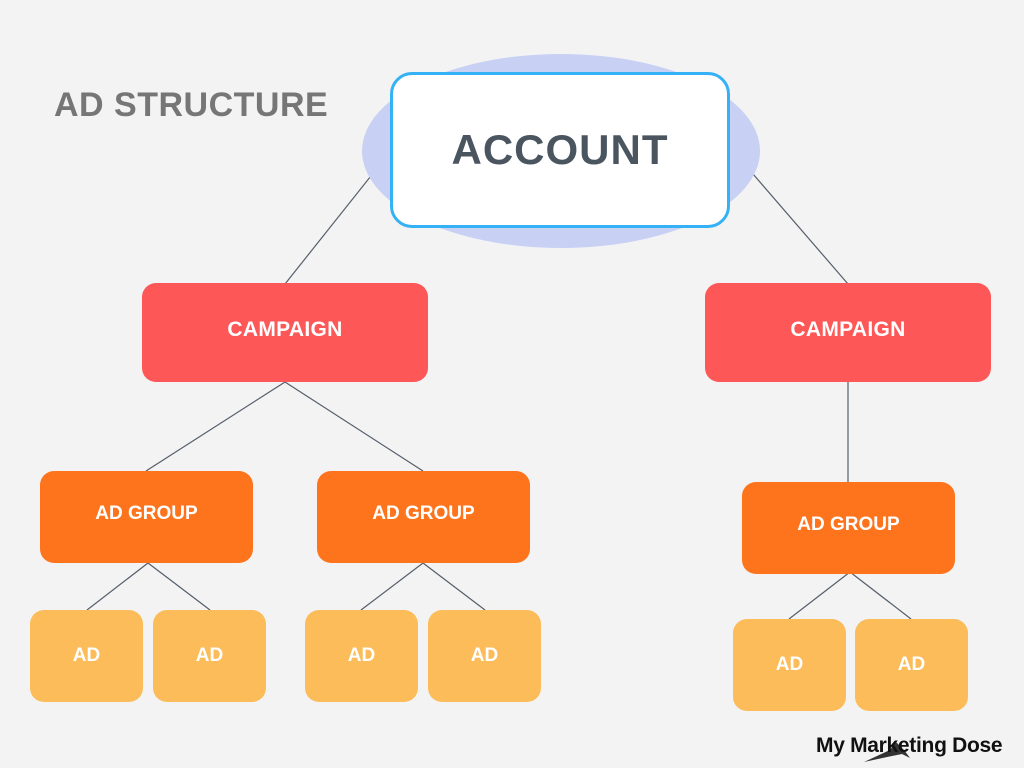 The width and height of the screenshot is (1024, 768). Describe the element at coordinates (117, 586) in the screenshot. I see `connector-adgroup1-ad1` at that location.